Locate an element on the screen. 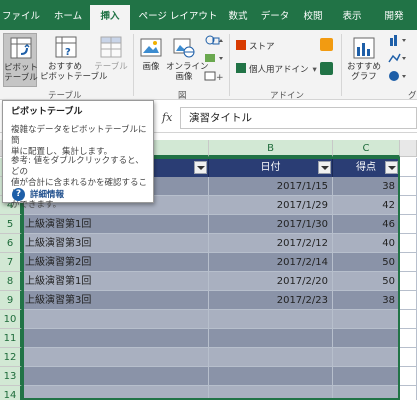 The image size is (417, 400). smartart-button is located at coordinates (215, 59).